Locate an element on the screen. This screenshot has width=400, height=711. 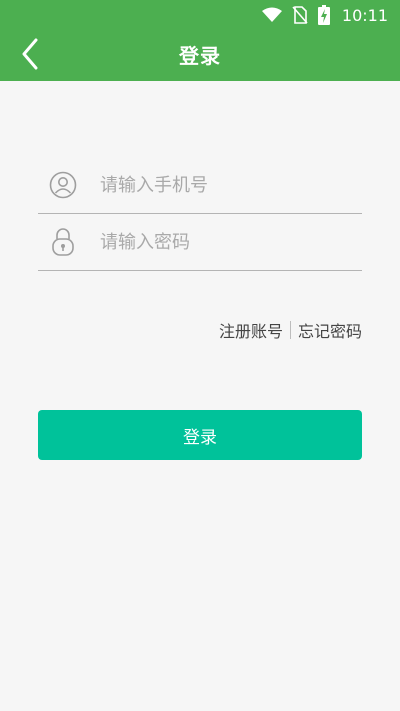
page-title: 登录 is located at coordinates (200, 56).